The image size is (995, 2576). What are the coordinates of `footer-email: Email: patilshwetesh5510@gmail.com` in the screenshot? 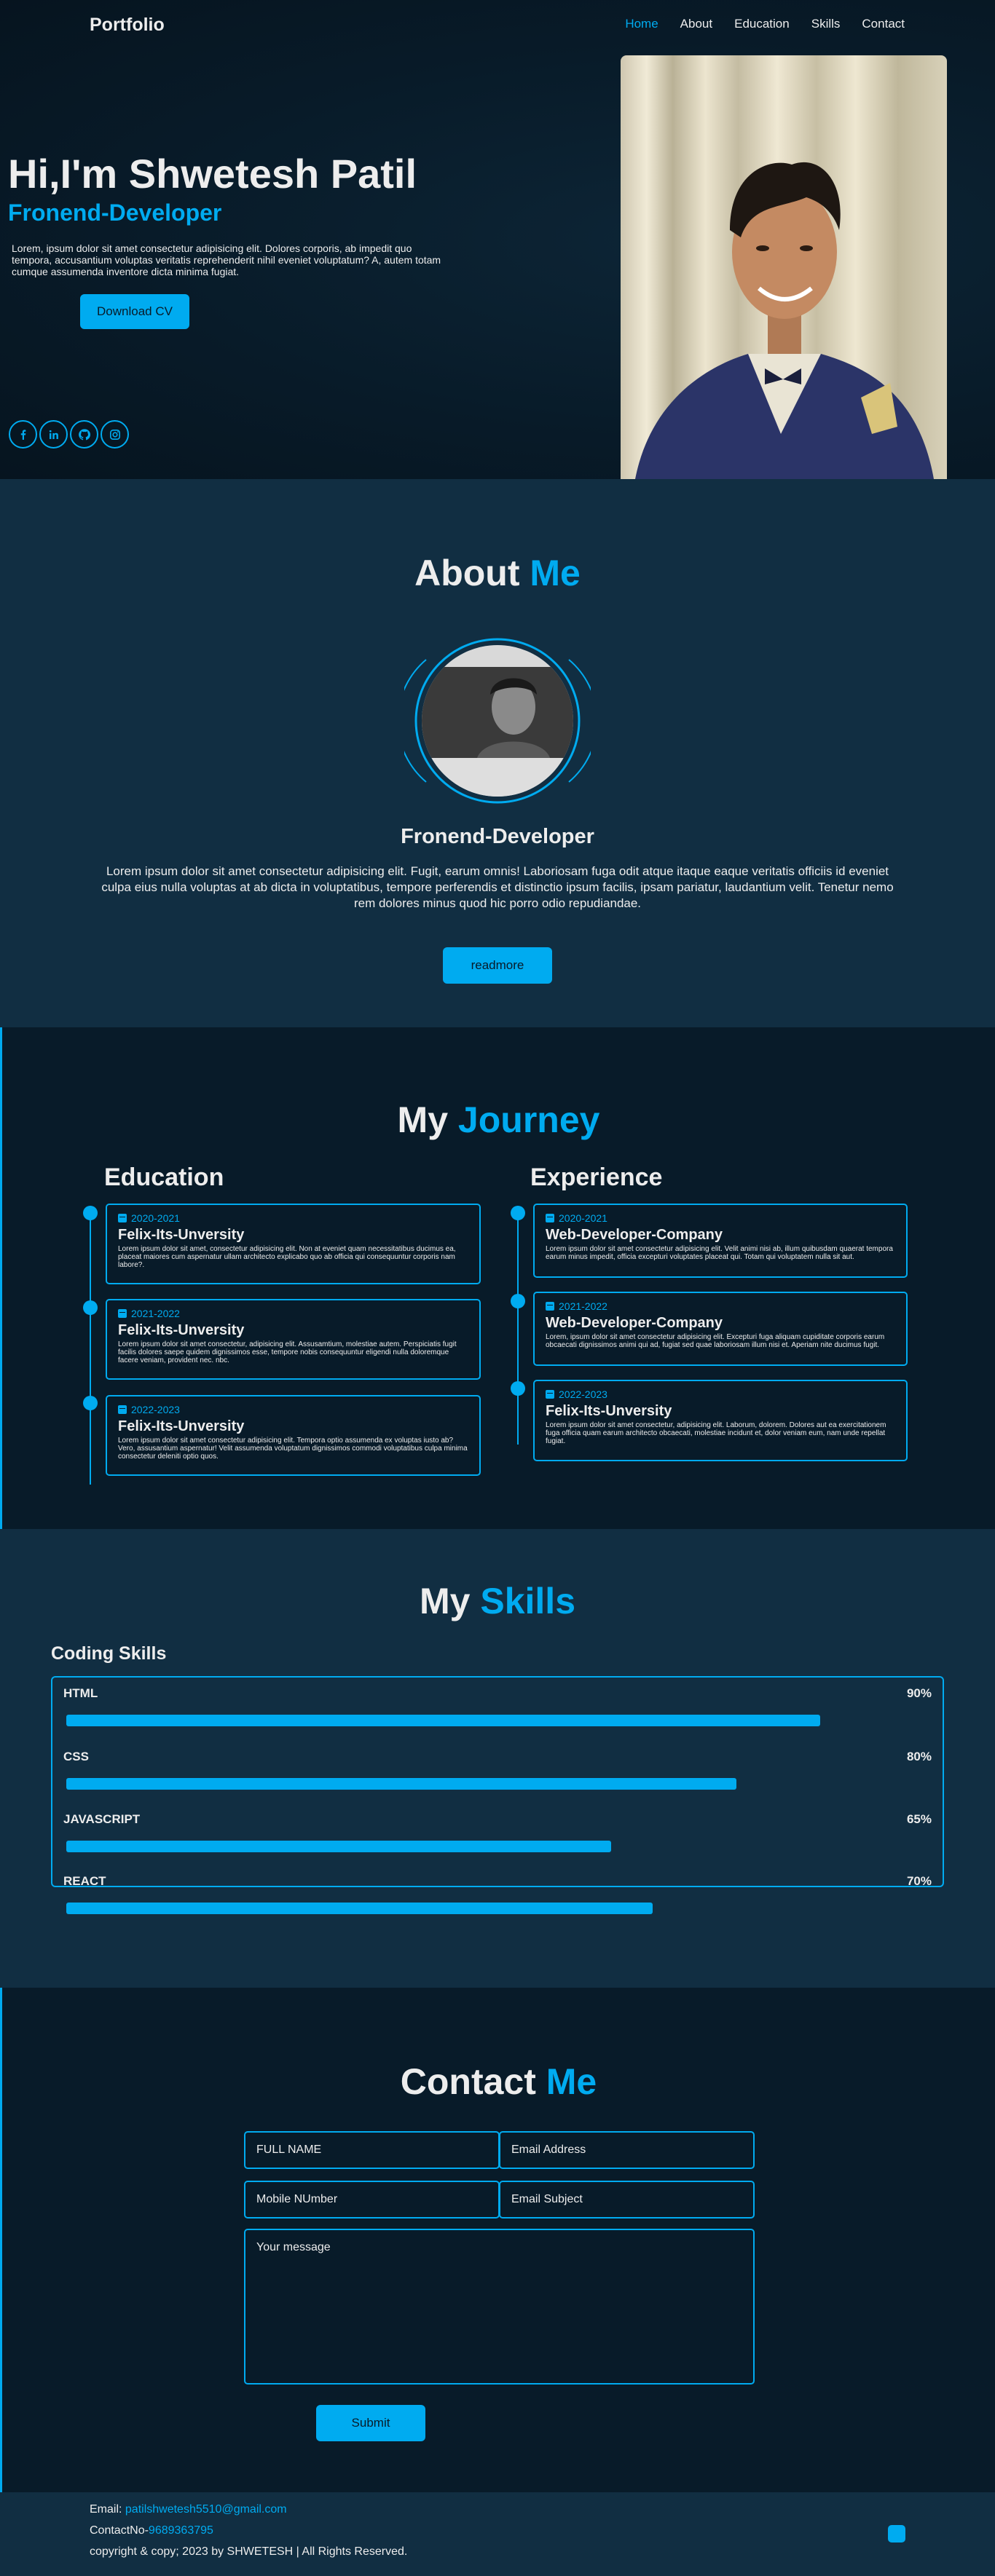 It's located at (189, 2510).